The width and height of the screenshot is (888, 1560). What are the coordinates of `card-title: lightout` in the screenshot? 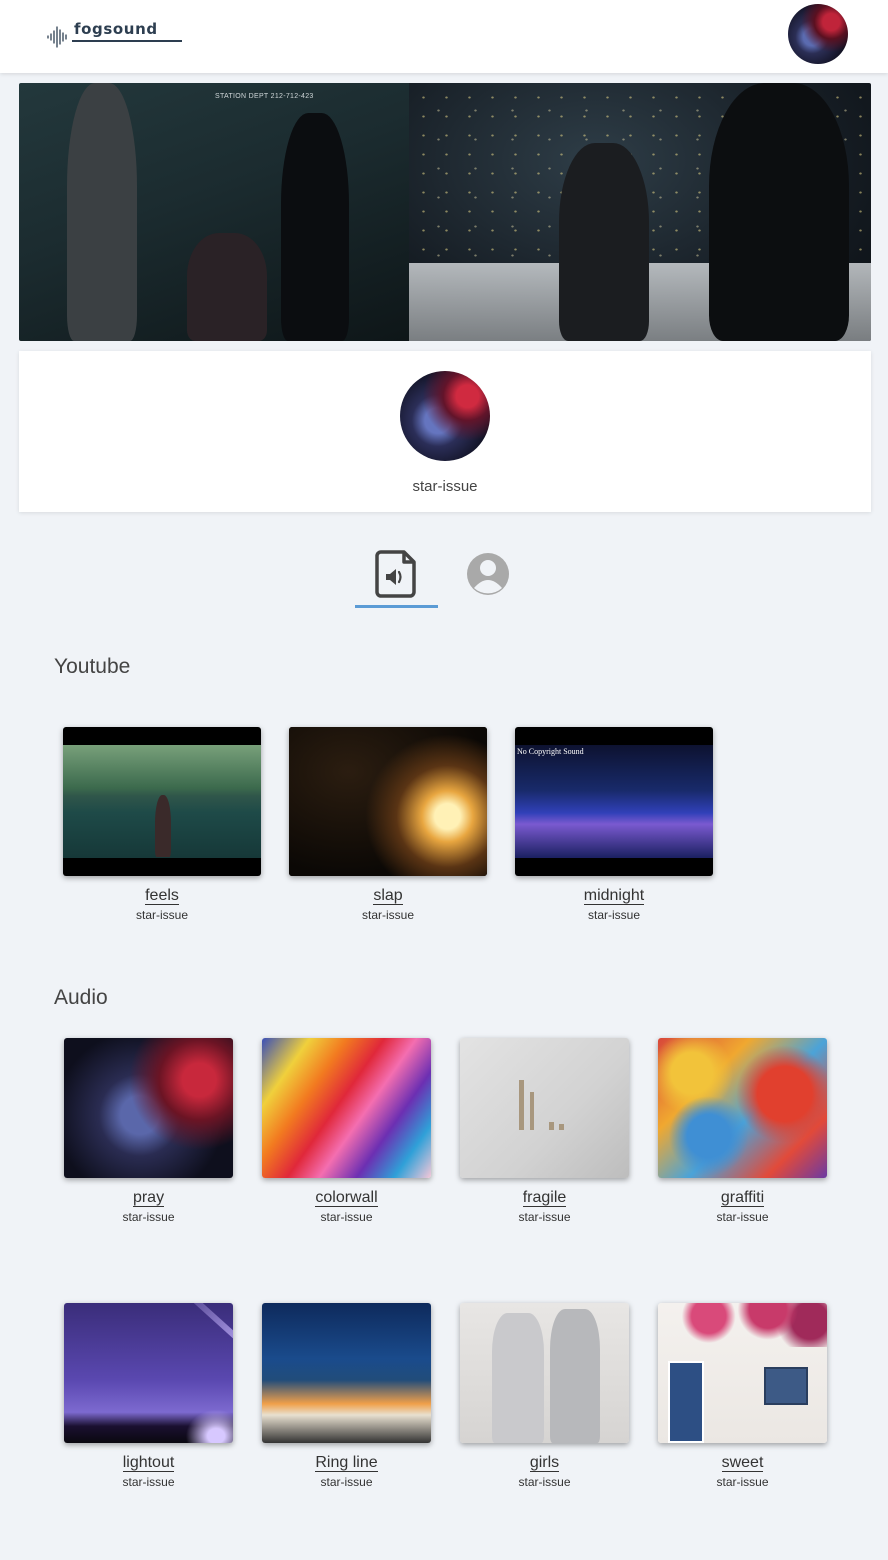 It's located at (148, 1463).